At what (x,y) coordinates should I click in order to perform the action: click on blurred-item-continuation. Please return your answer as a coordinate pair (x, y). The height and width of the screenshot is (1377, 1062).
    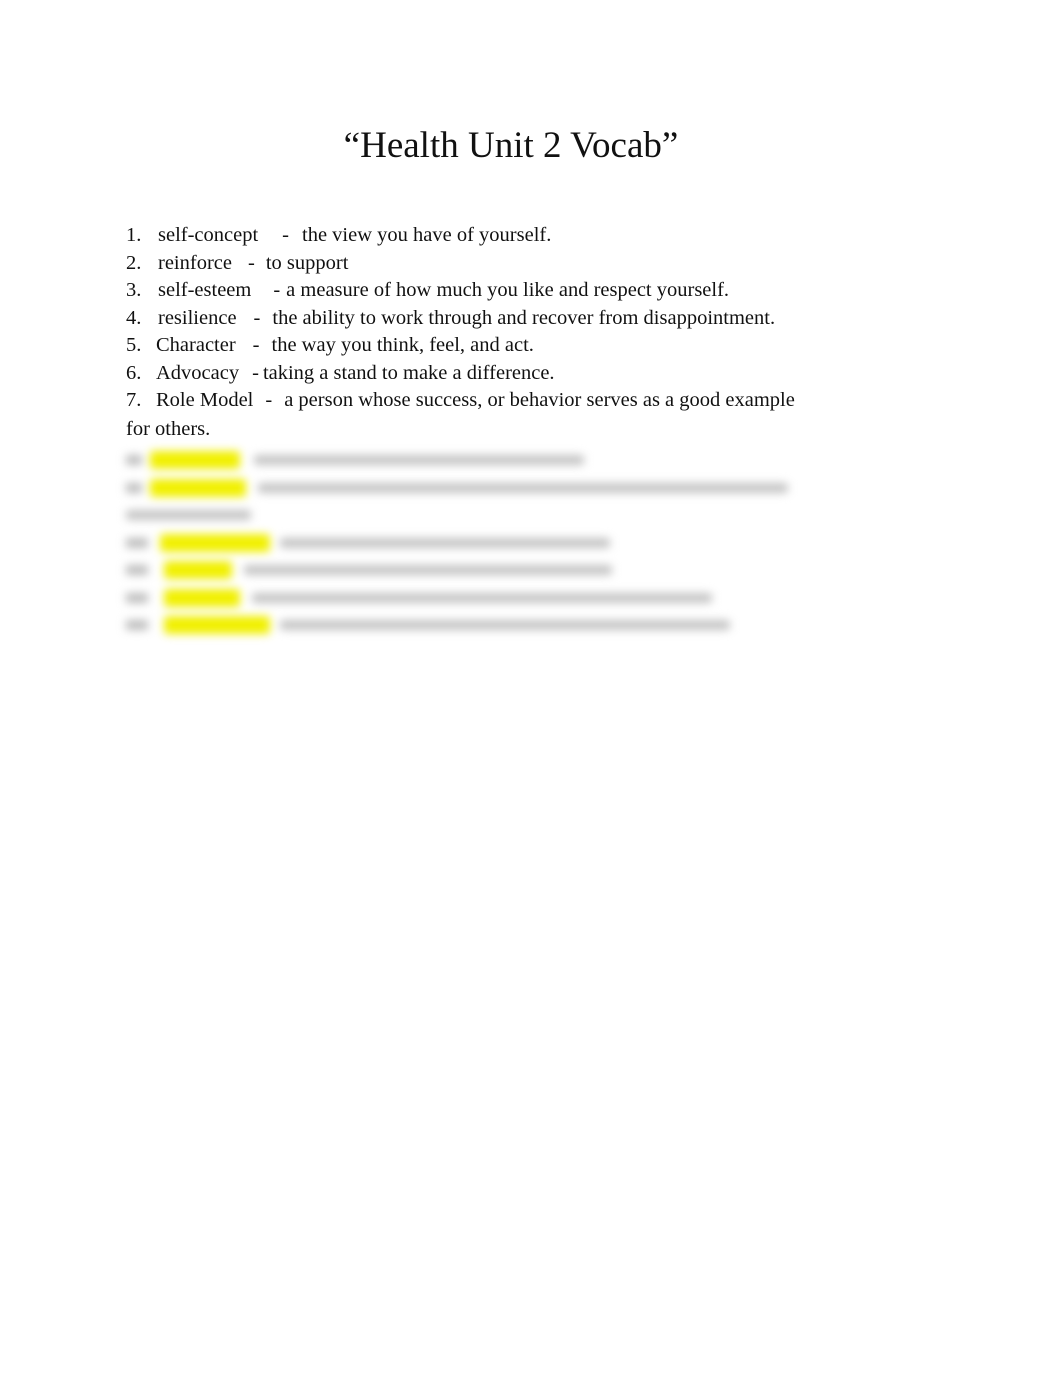
    Looking at the image, I should click on (476, 515).